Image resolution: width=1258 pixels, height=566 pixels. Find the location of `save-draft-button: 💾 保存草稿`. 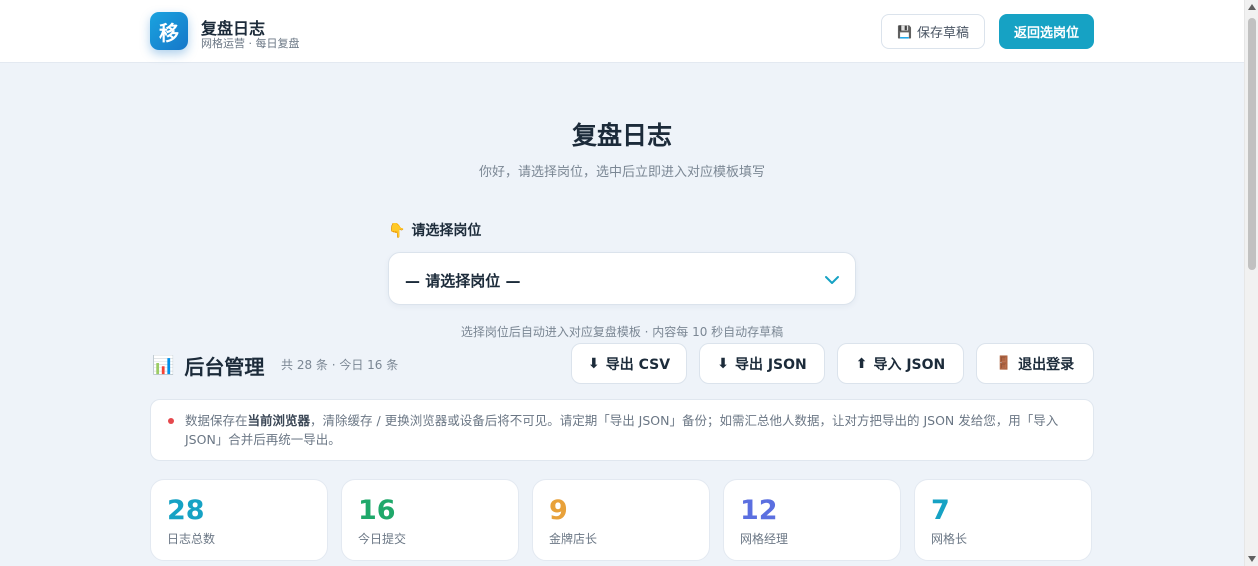

save-draft-button: 💾 保存草稿 is located at coordinates (933, 31).